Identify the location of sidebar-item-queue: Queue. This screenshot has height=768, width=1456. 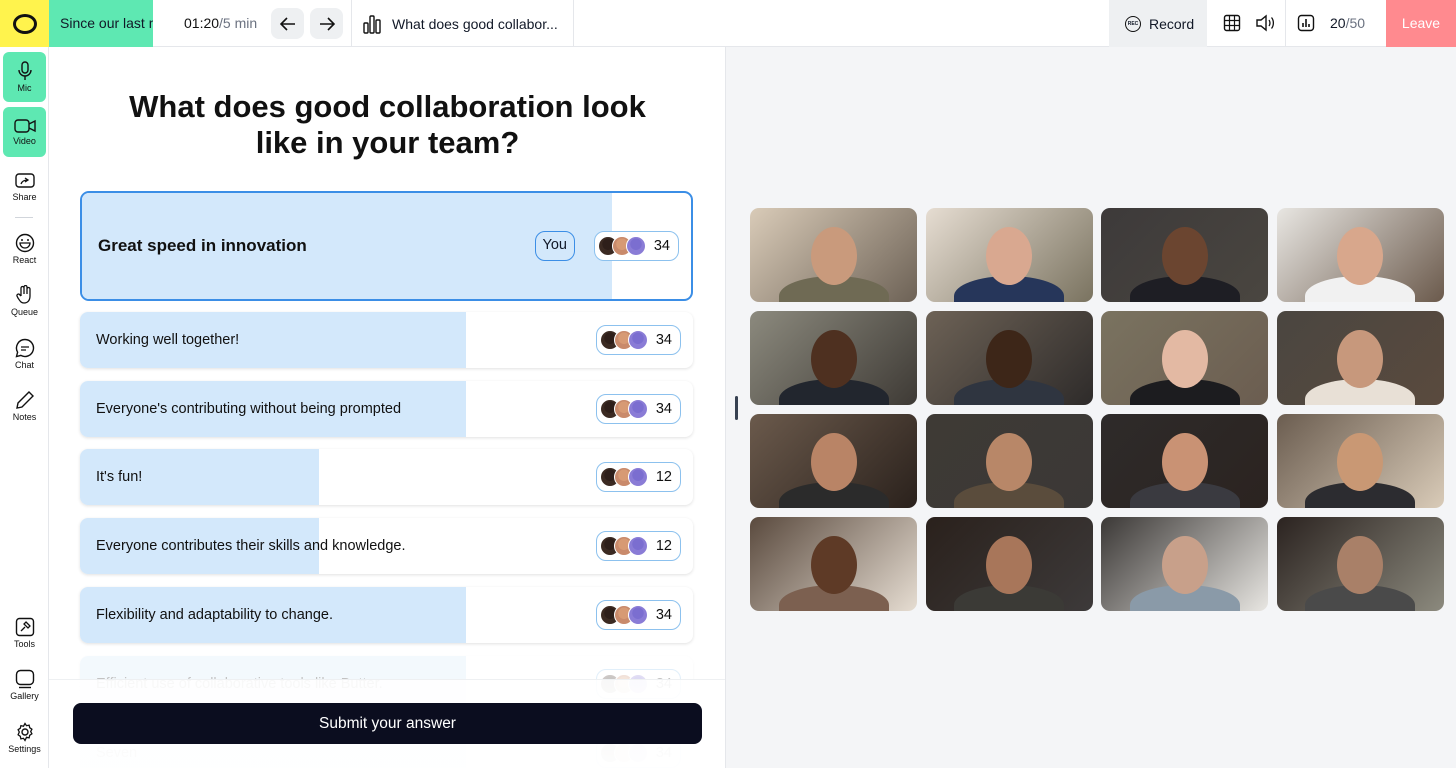
(24, 301).